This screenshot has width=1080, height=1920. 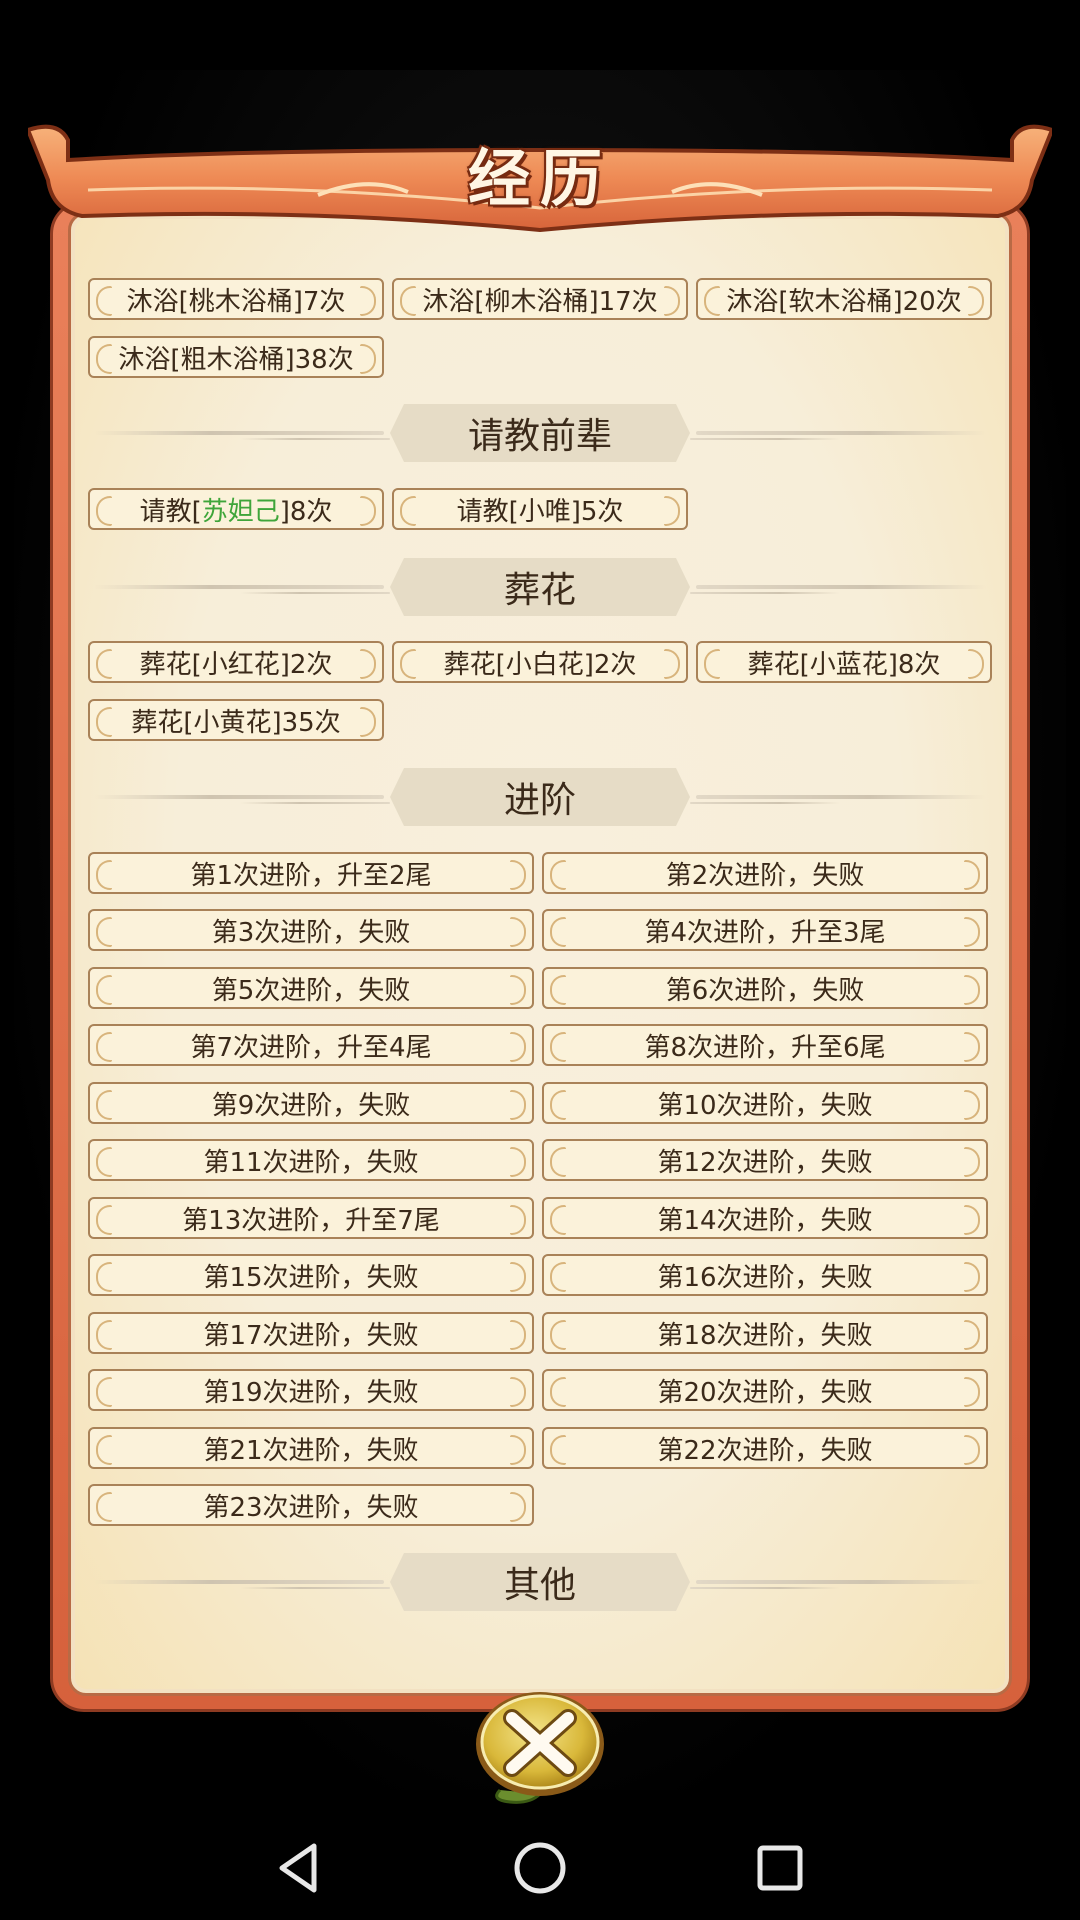 I want to click on flower-item: 葬花[小红花]2次, so click(x=236, y=662).